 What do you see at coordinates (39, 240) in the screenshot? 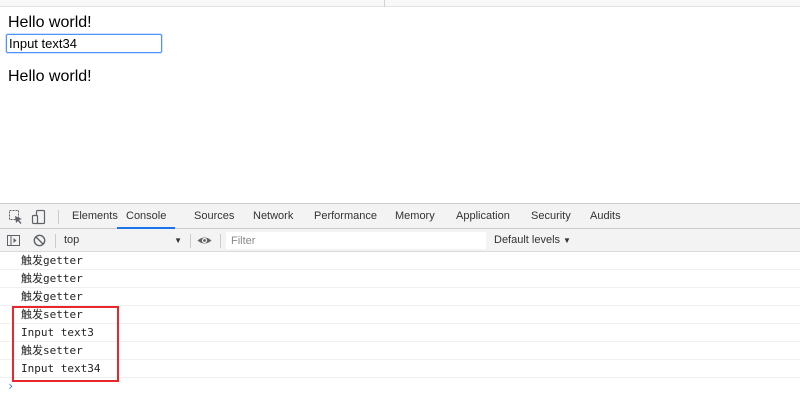
I see `clear-console-icon` at bounding box center [39, 240].